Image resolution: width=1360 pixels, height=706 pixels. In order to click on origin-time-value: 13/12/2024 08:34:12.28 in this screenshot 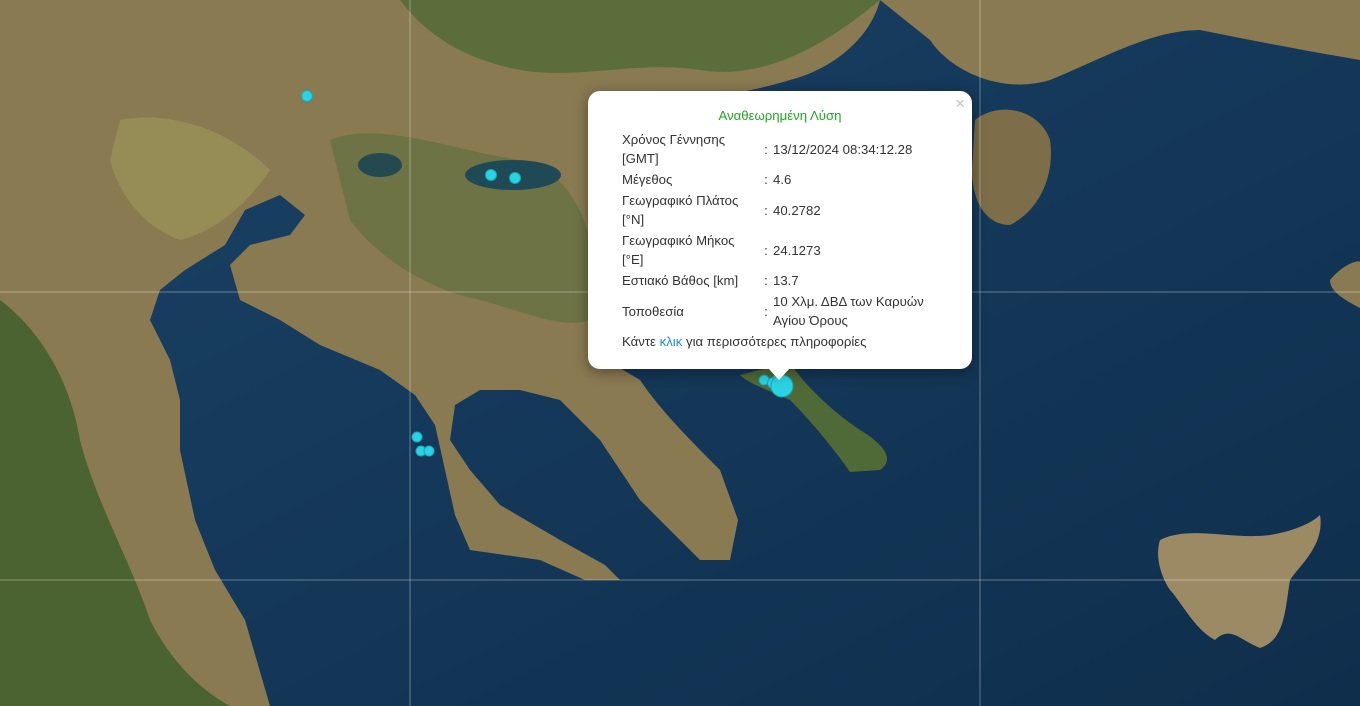, I will do `click(843, 149)`.